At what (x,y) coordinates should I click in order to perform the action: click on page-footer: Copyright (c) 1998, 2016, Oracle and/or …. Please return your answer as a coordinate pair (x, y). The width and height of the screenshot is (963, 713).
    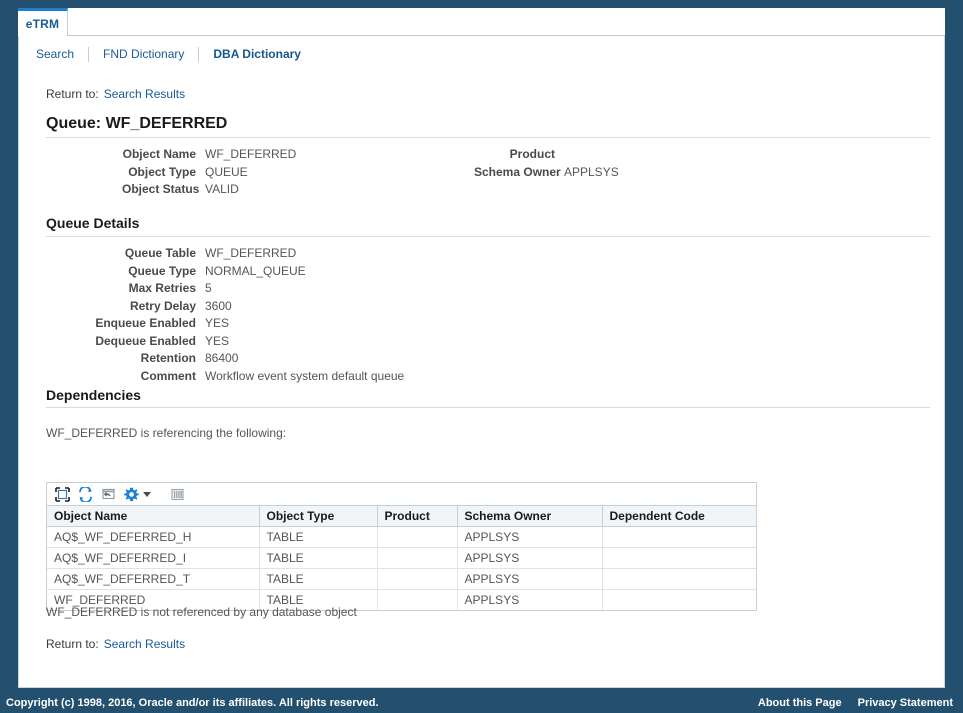
    Looking at the image, I should click on (481, 702).